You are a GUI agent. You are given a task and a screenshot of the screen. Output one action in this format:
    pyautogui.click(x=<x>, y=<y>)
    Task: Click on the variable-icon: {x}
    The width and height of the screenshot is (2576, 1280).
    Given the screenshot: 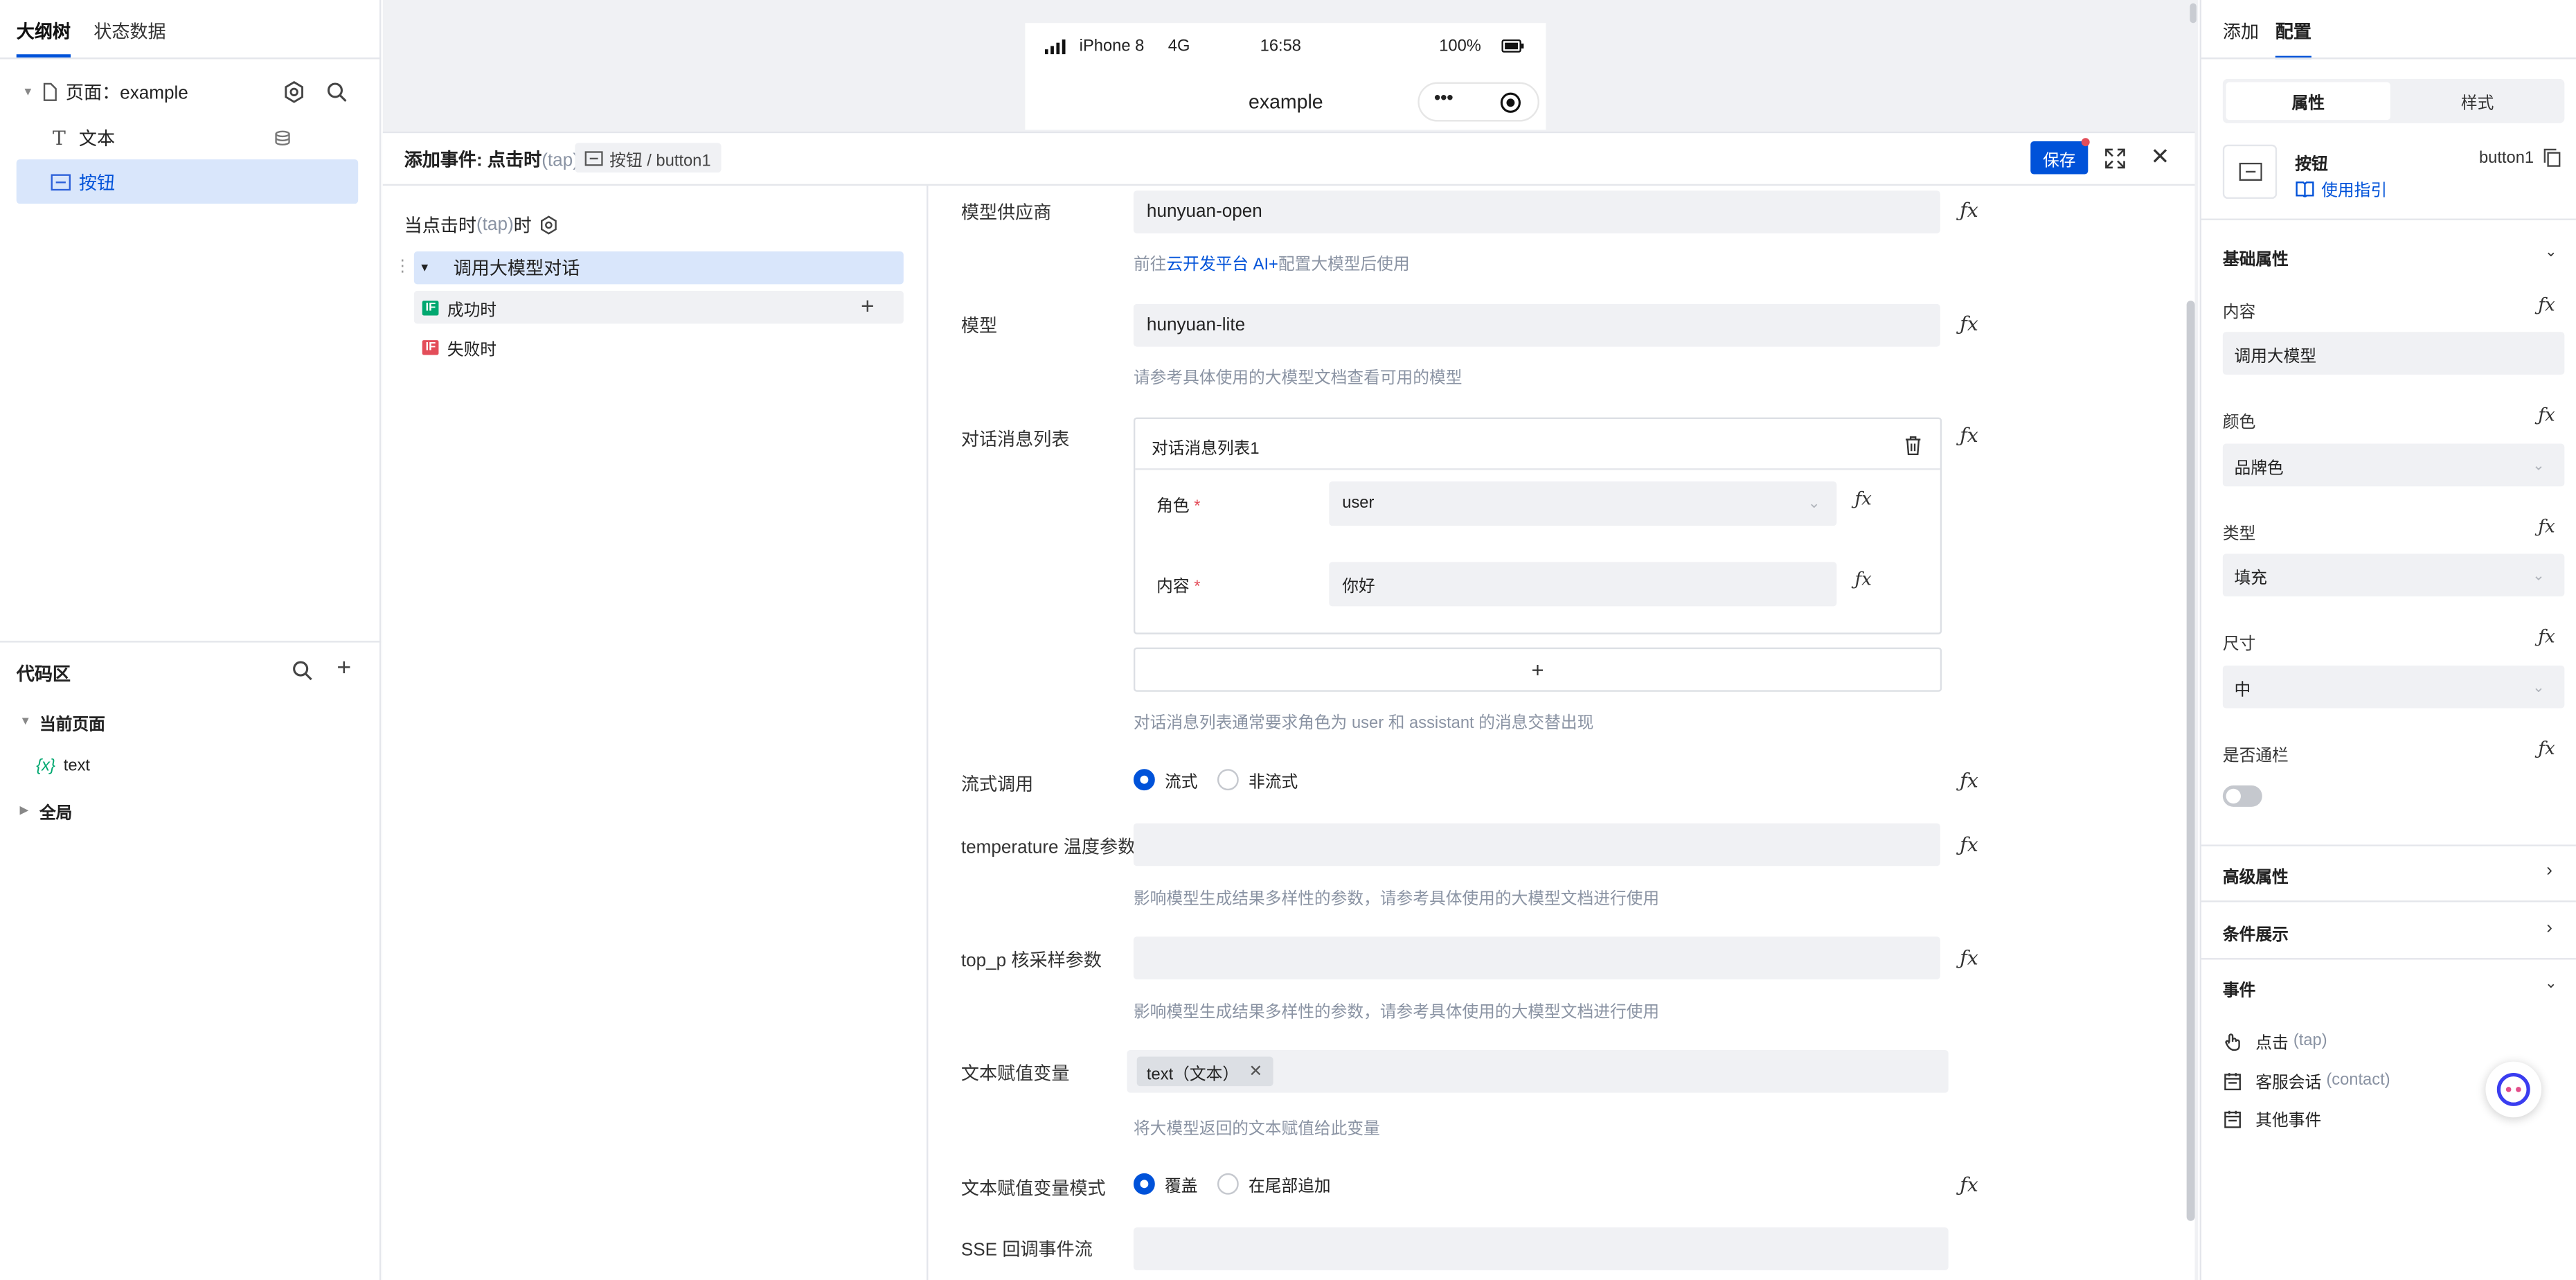 What is the action you would take?
    pyautogui.click(x=46, y=765)
    